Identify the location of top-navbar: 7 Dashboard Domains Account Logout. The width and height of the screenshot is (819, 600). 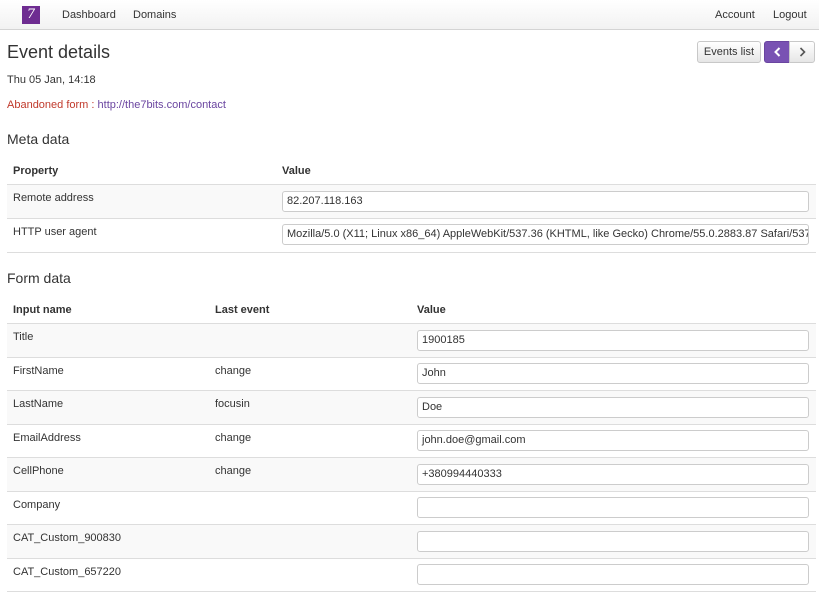
(409, 15).